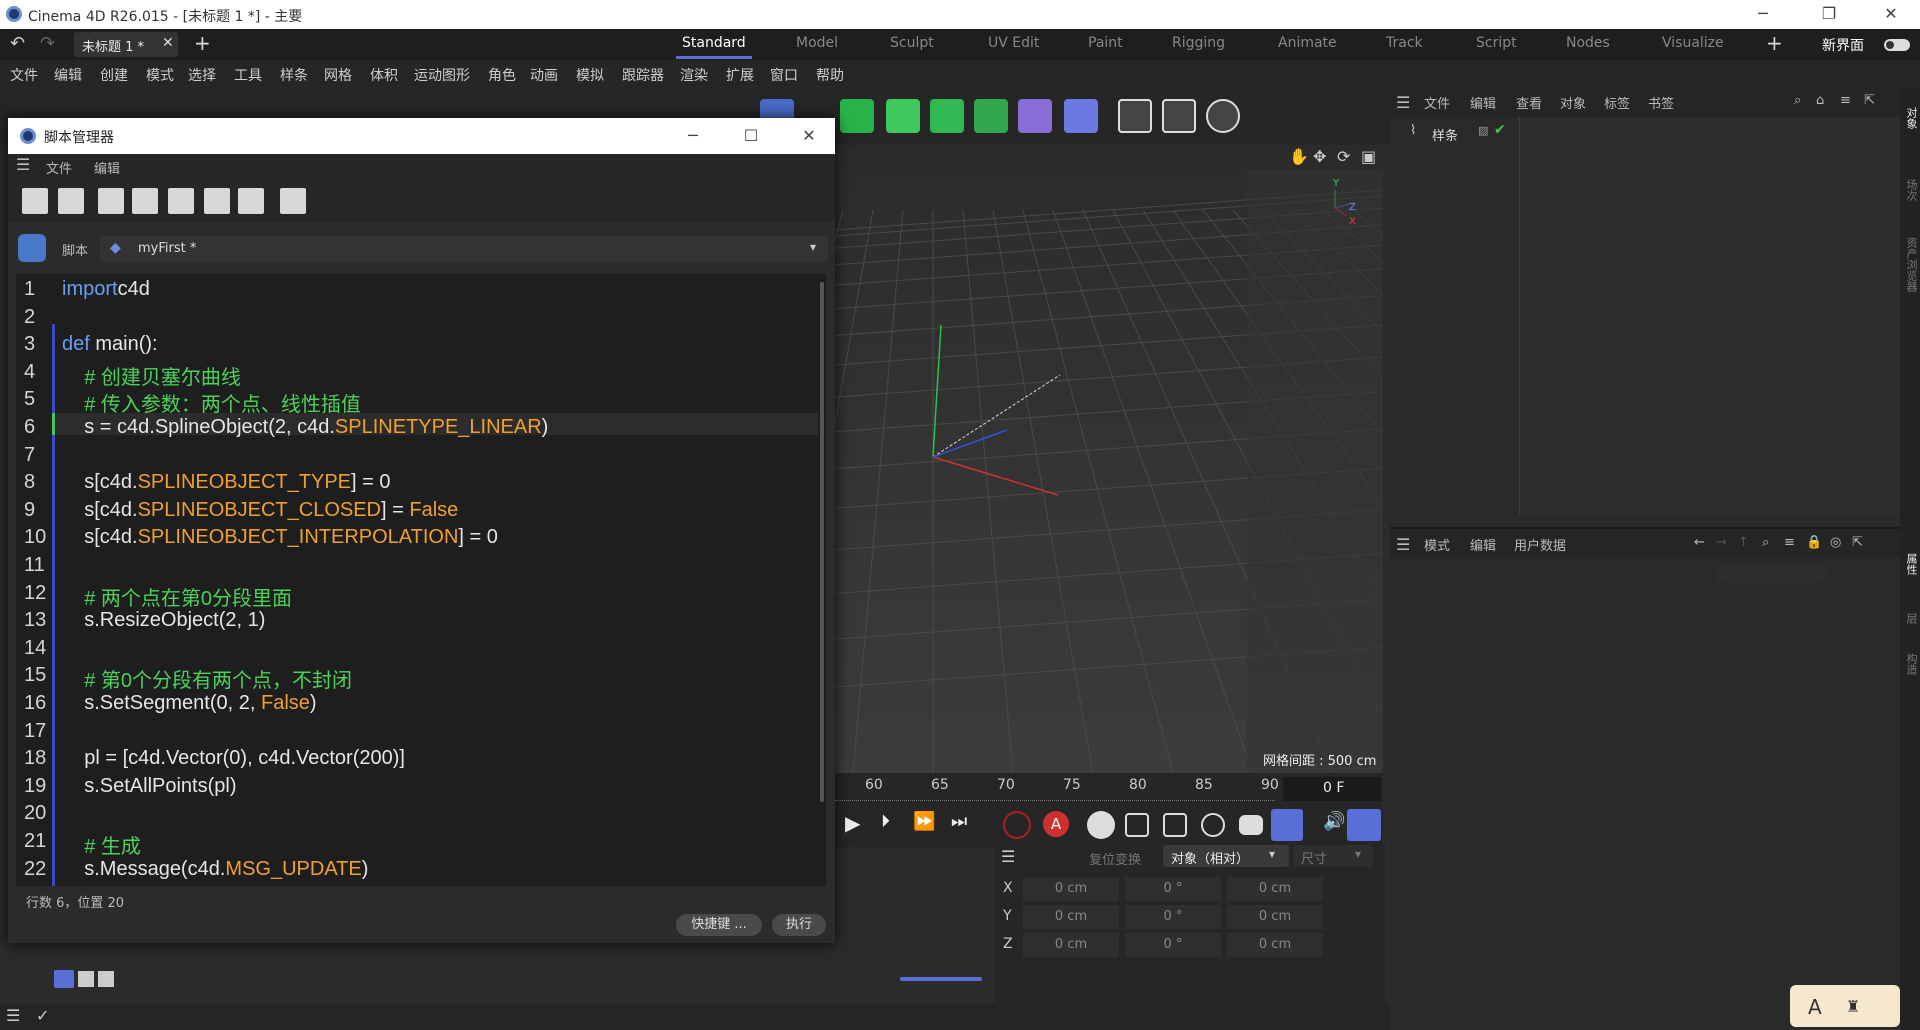  I want to click on sm-menu-icon: ☰, so click(23, 164).